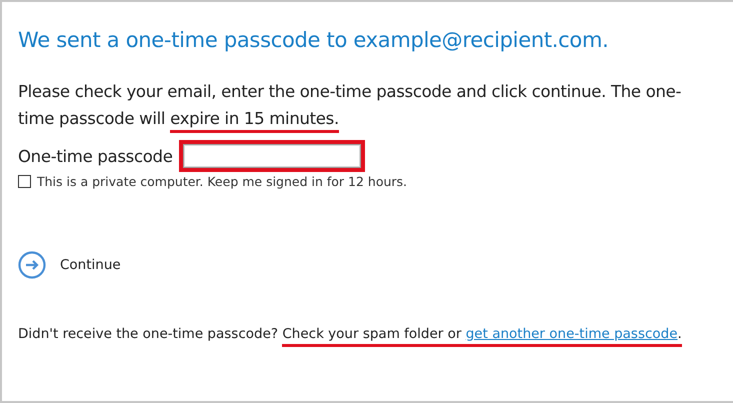 The image size is (733, 403). Describe the element at coordinates (32, 265) in the screenshot. I see `arrow-circle-icon` at that location.